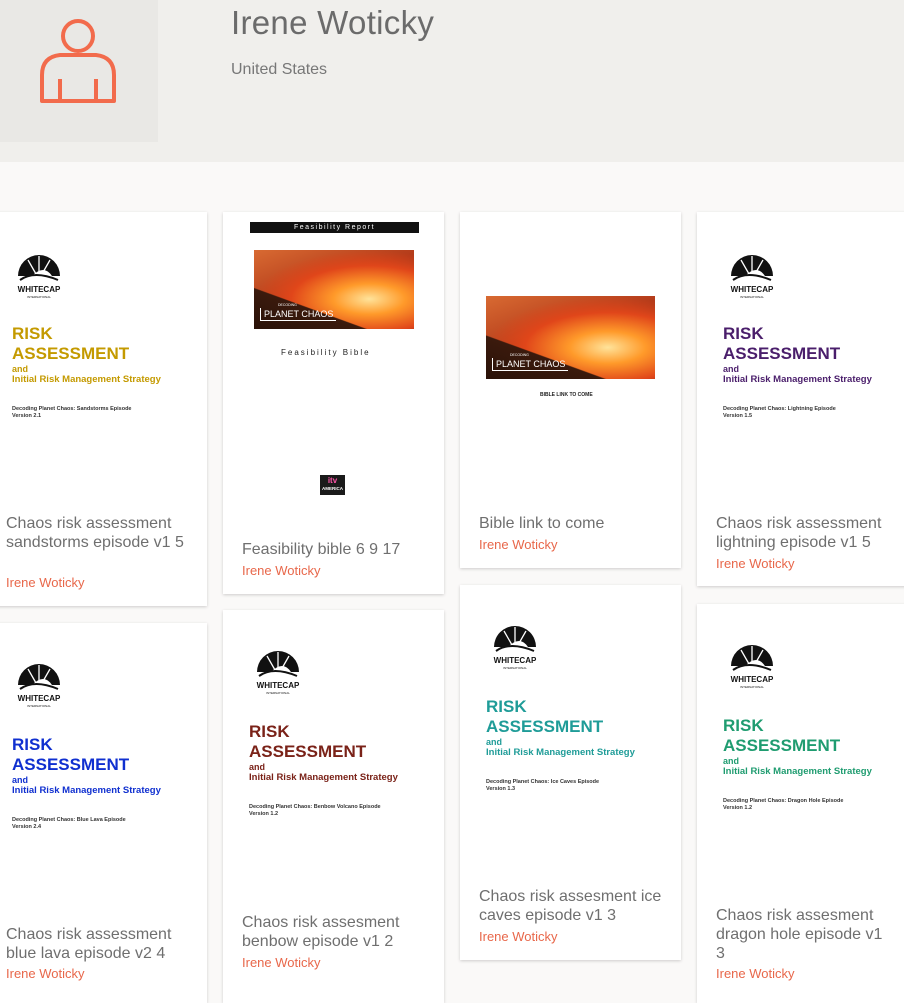  What do you see at coordinates (78, 61) in the screenshot?
I see `user-icon` at bounding box center [78, 61].